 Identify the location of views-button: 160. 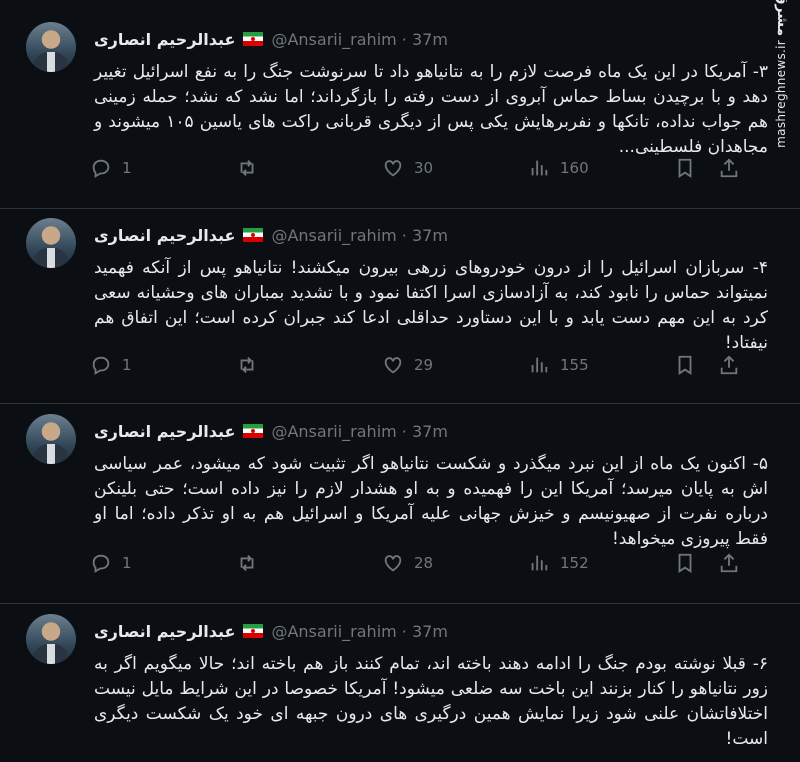
(558, 168).